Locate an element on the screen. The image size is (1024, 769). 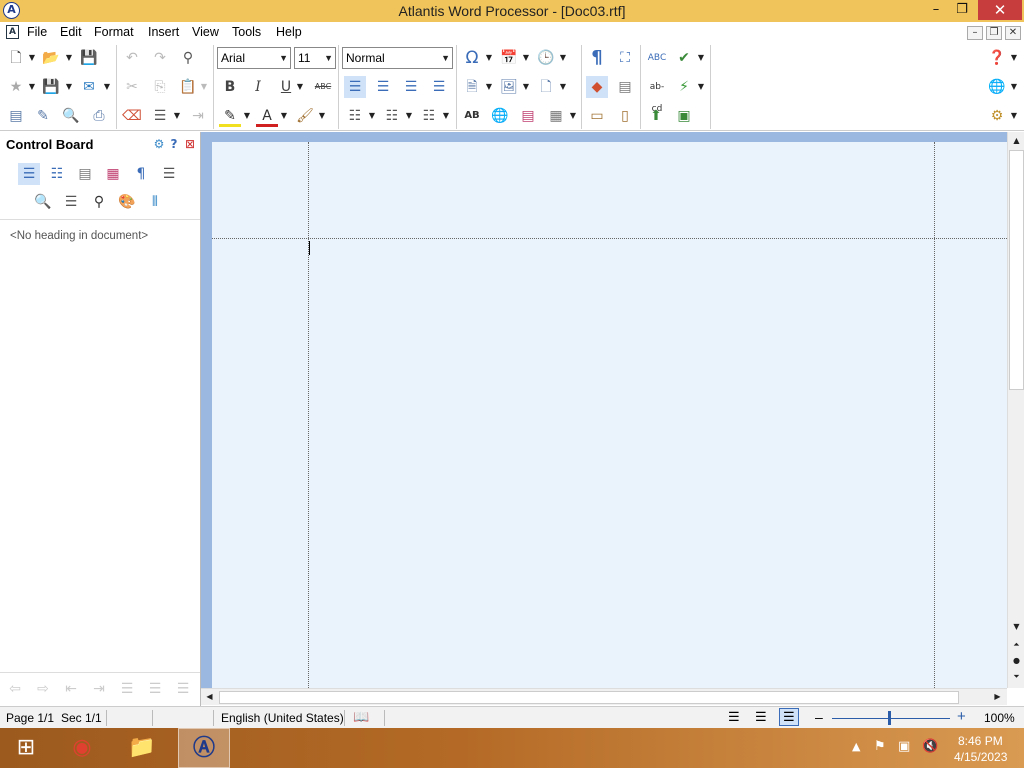
autocorrect-dropdown-icon: ▼ is located at coordinates (701, 58).